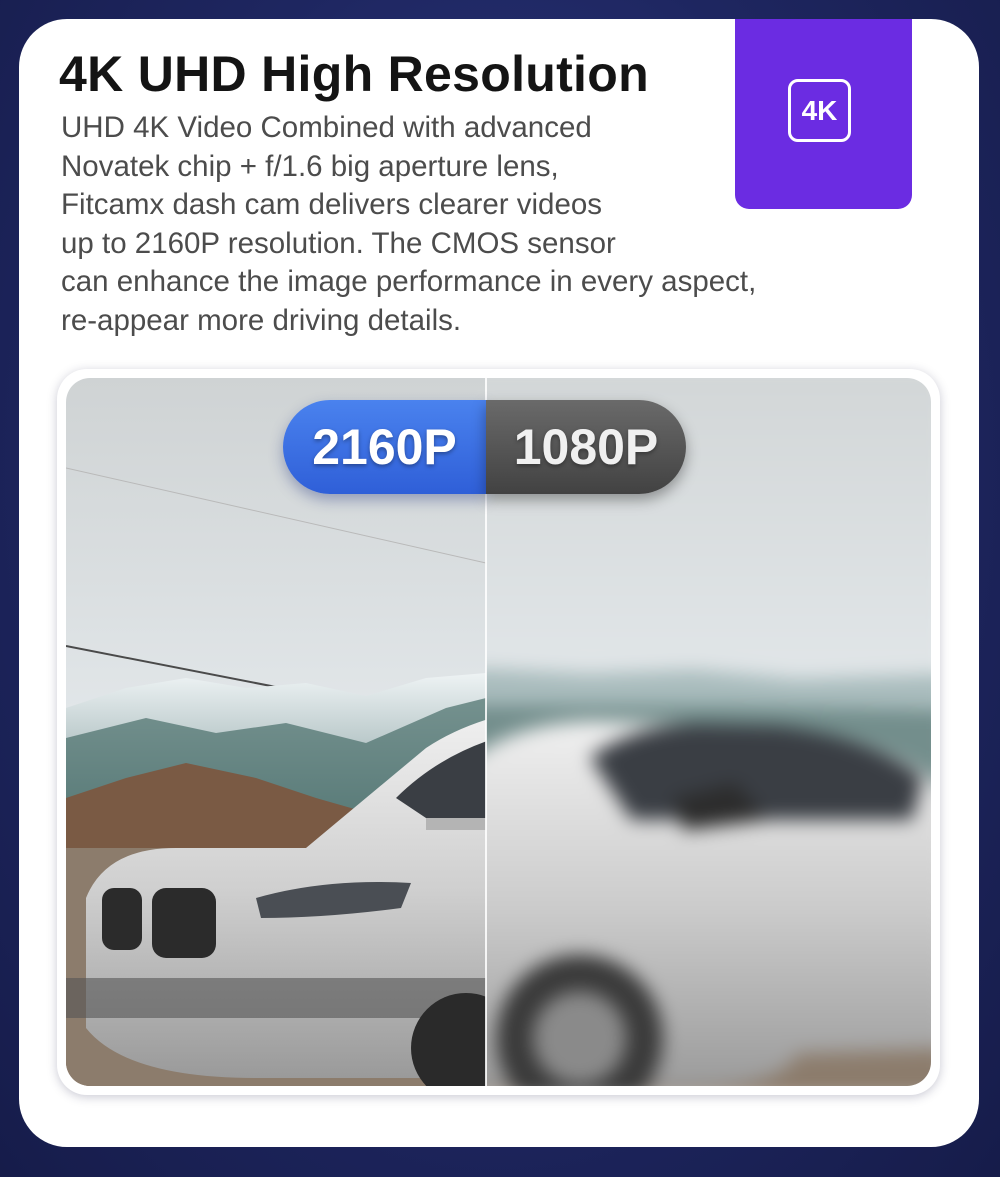 The height and width of the screenshot is (1177, 1000). I want to click on 4k-icon: 4K, so click(819, 110).